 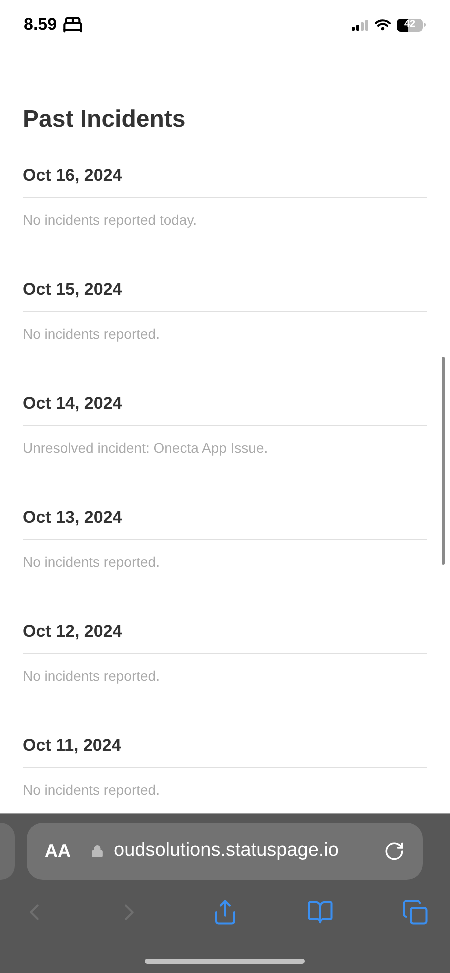 What do you see at coordinates (72, 289) in the screenshot?
I see `incident-date: Oct 15, 2024` at bounding box center [72, 289].